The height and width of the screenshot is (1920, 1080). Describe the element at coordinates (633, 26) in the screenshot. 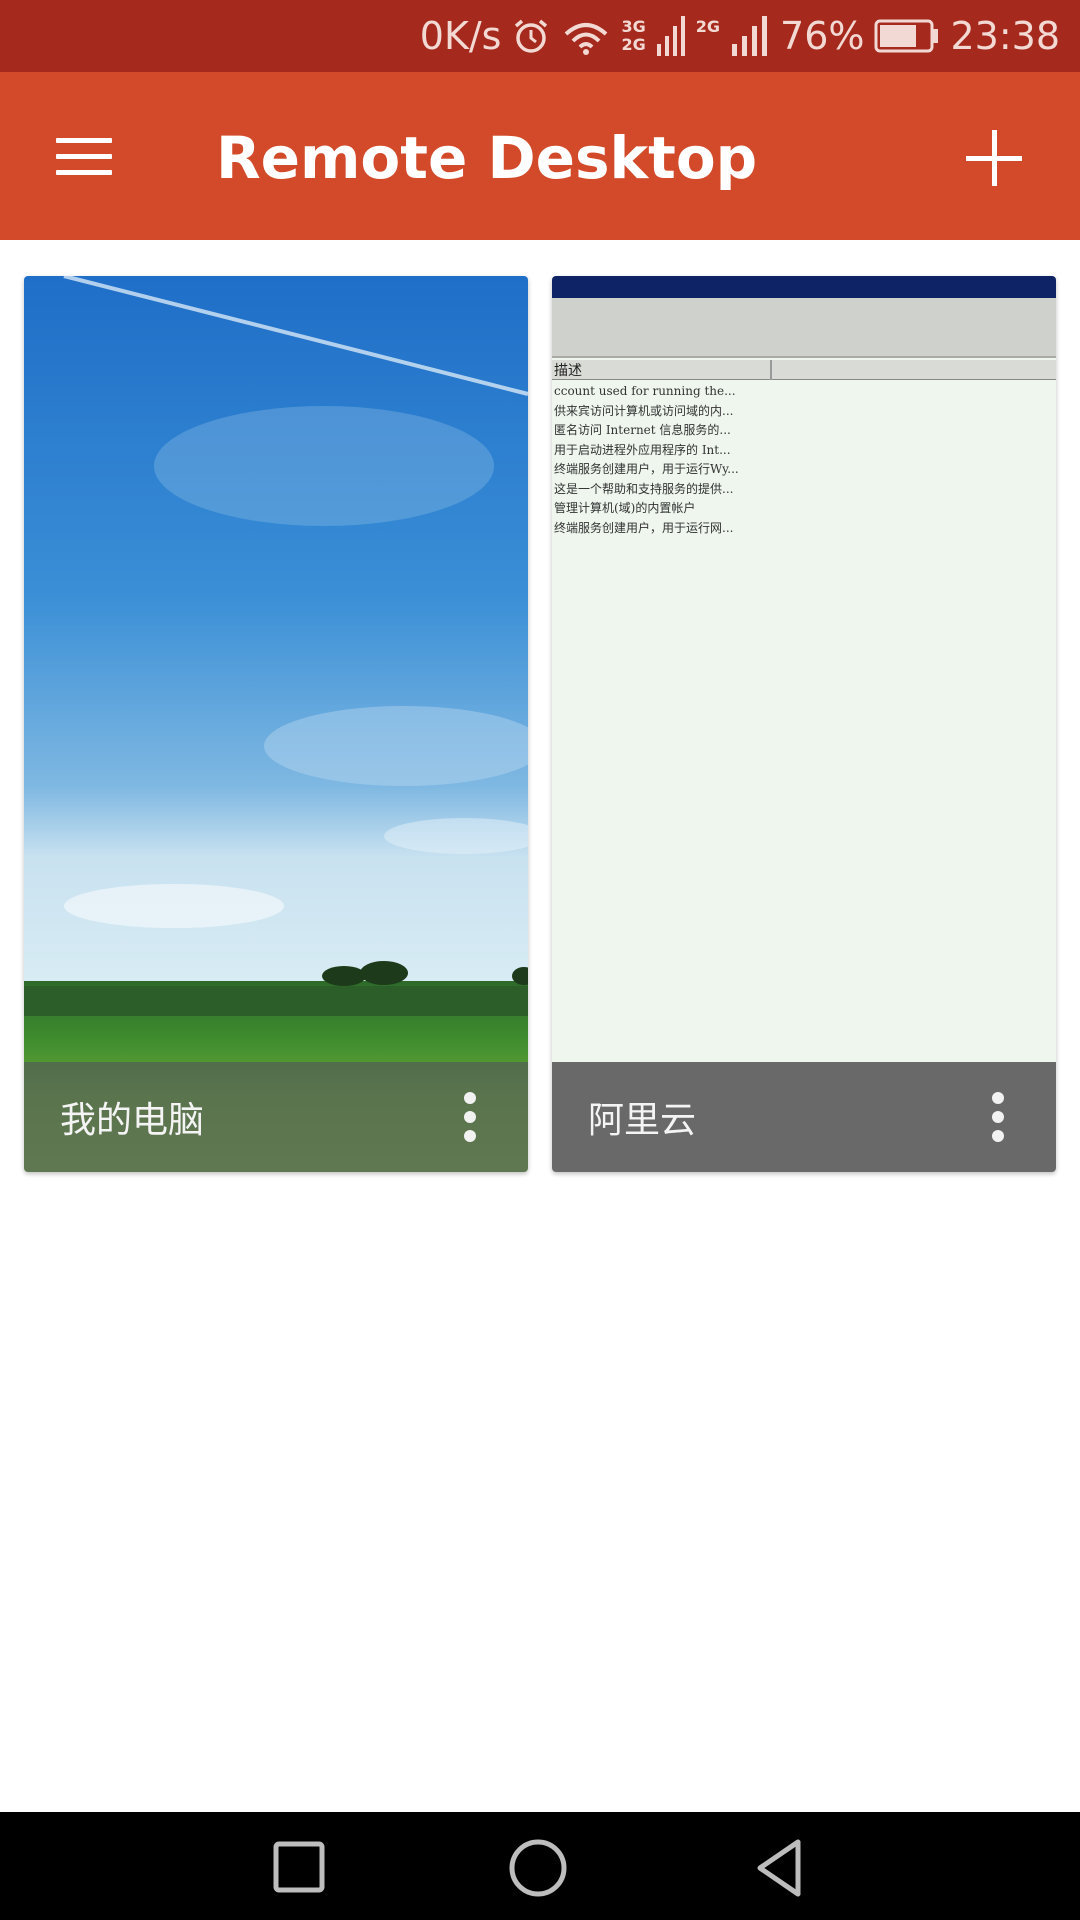

I see `network-type-1-top: 3G` at that location.